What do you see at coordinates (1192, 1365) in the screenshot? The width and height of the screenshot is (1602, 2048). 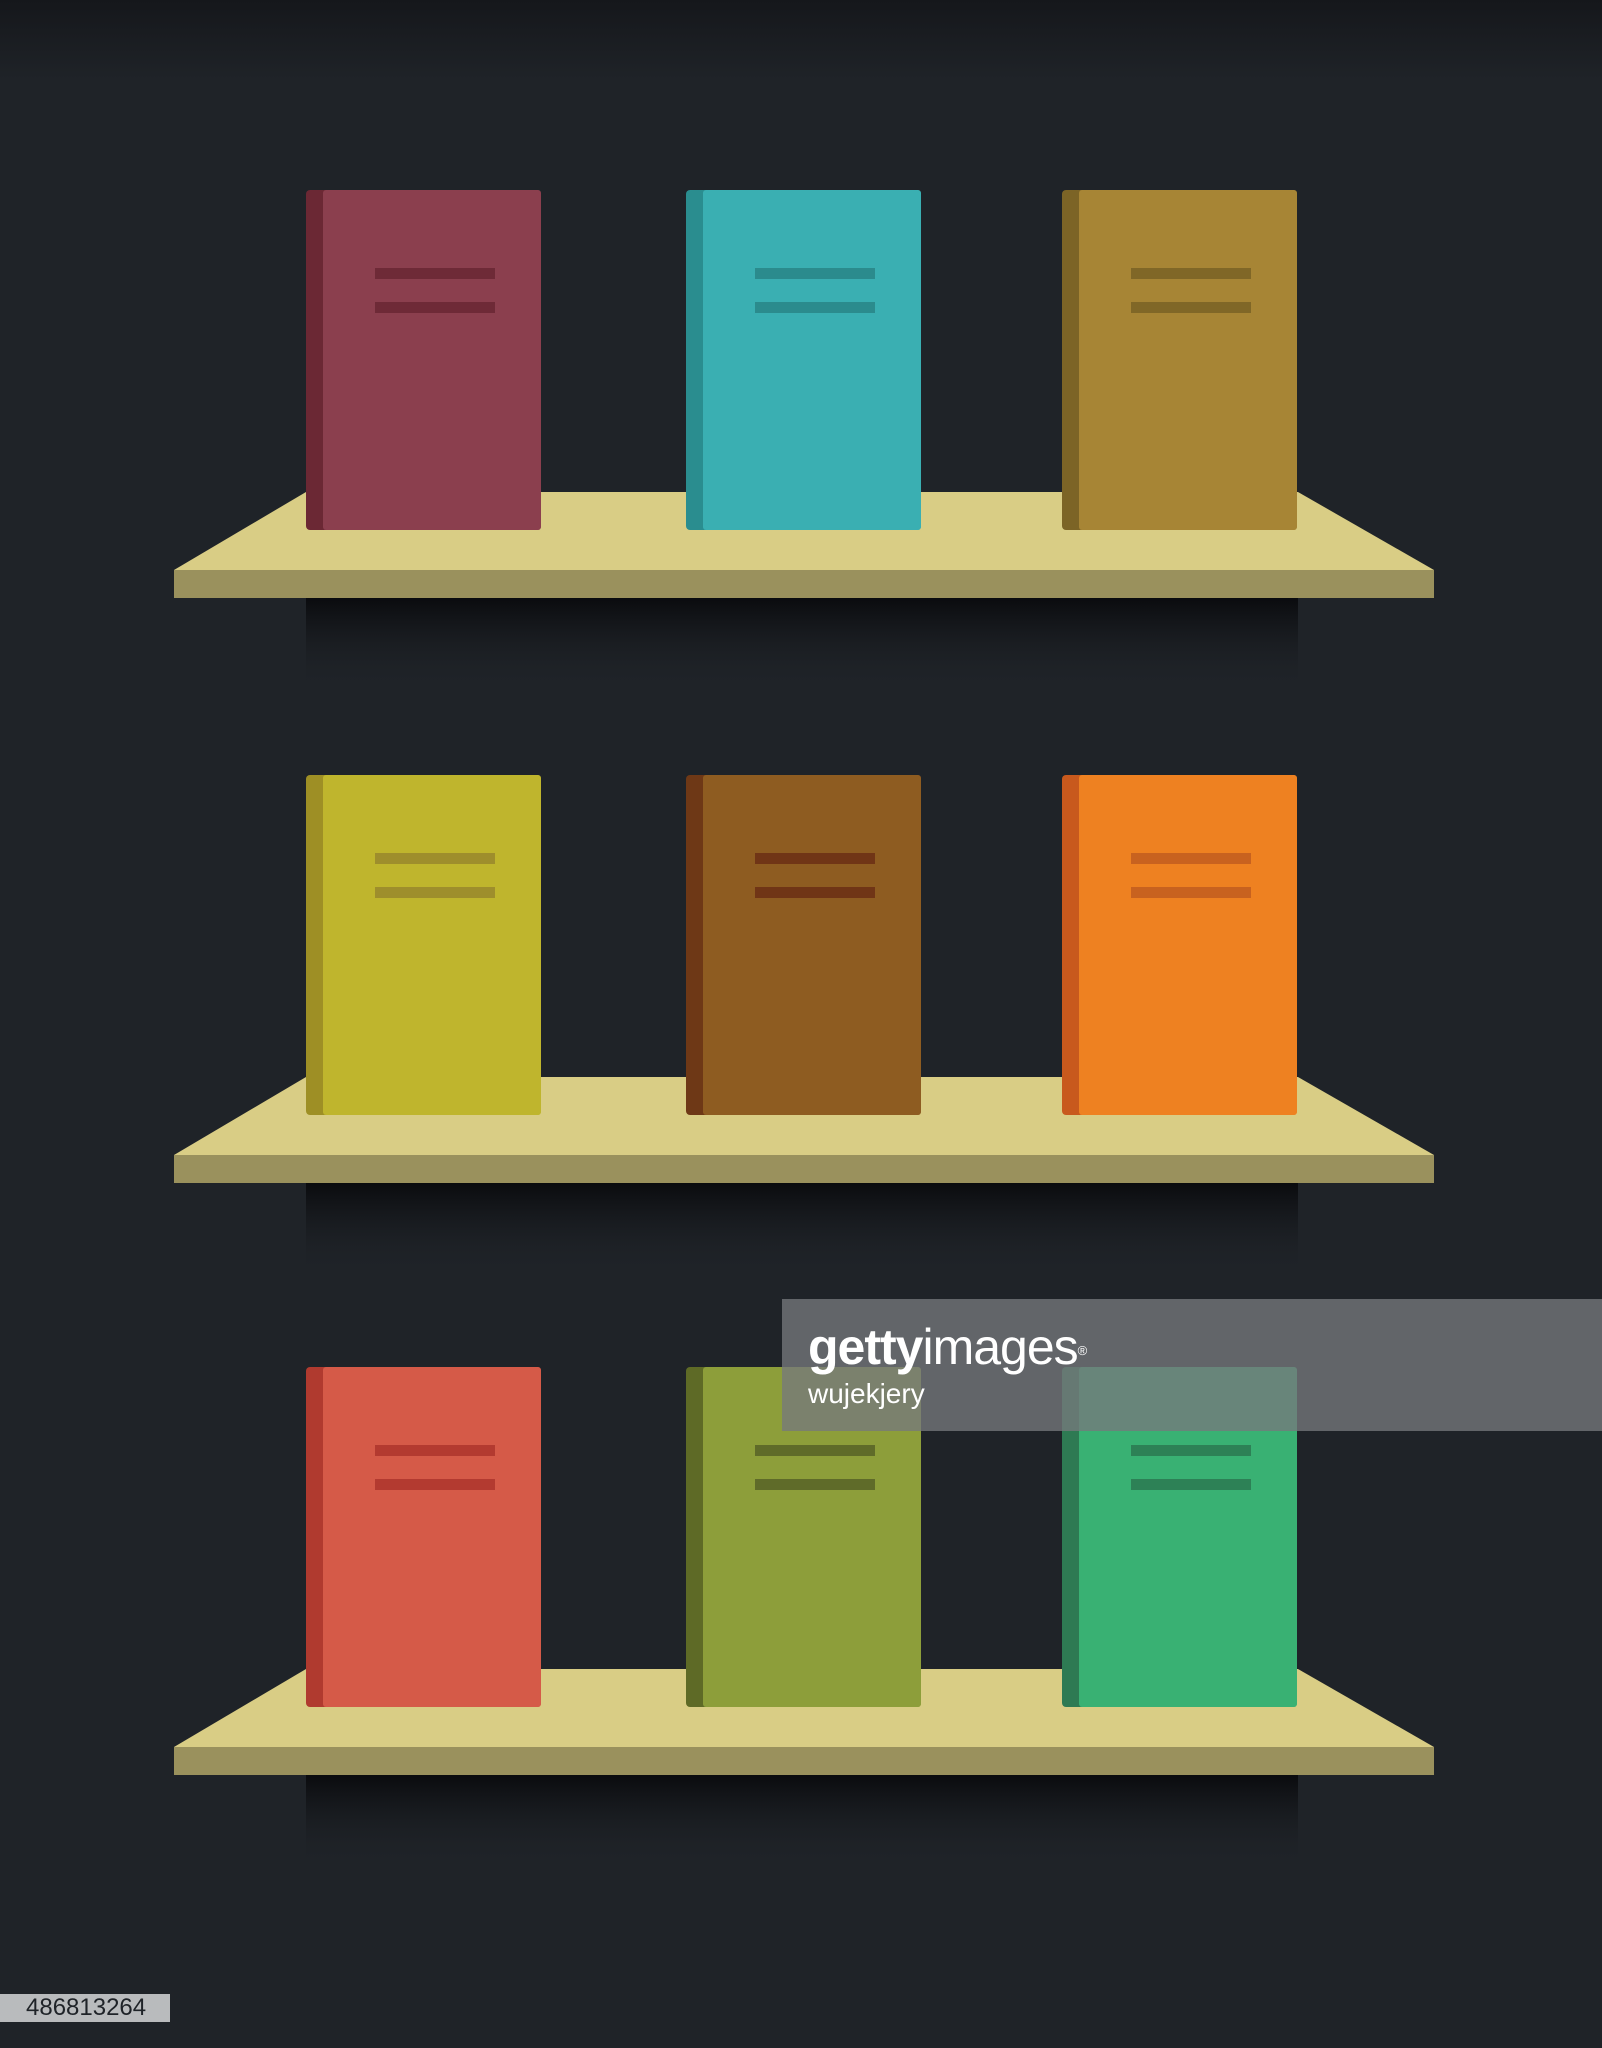 I see `watermark-banner: gettyimages® wujekjery` at bounding box center [1192, 1365].